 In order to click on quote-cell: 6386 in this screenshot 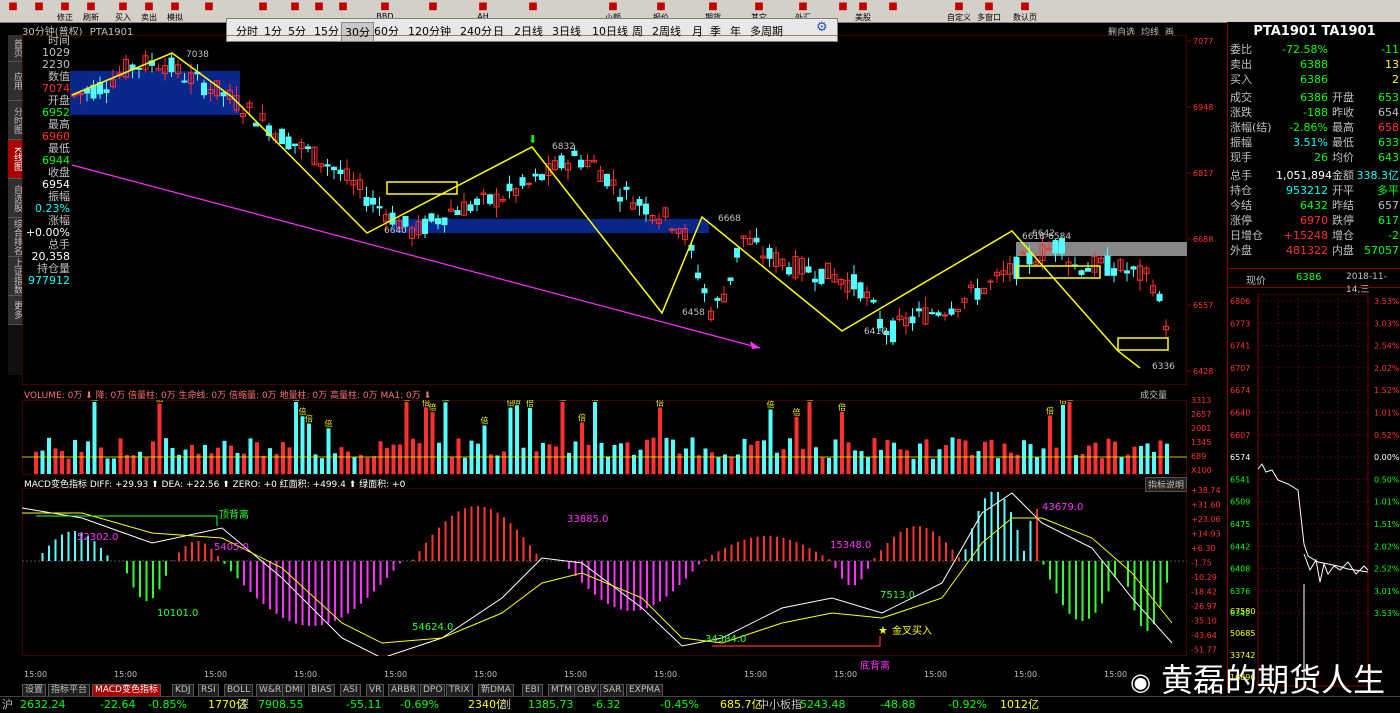, I will do `click(1314, 79)`.